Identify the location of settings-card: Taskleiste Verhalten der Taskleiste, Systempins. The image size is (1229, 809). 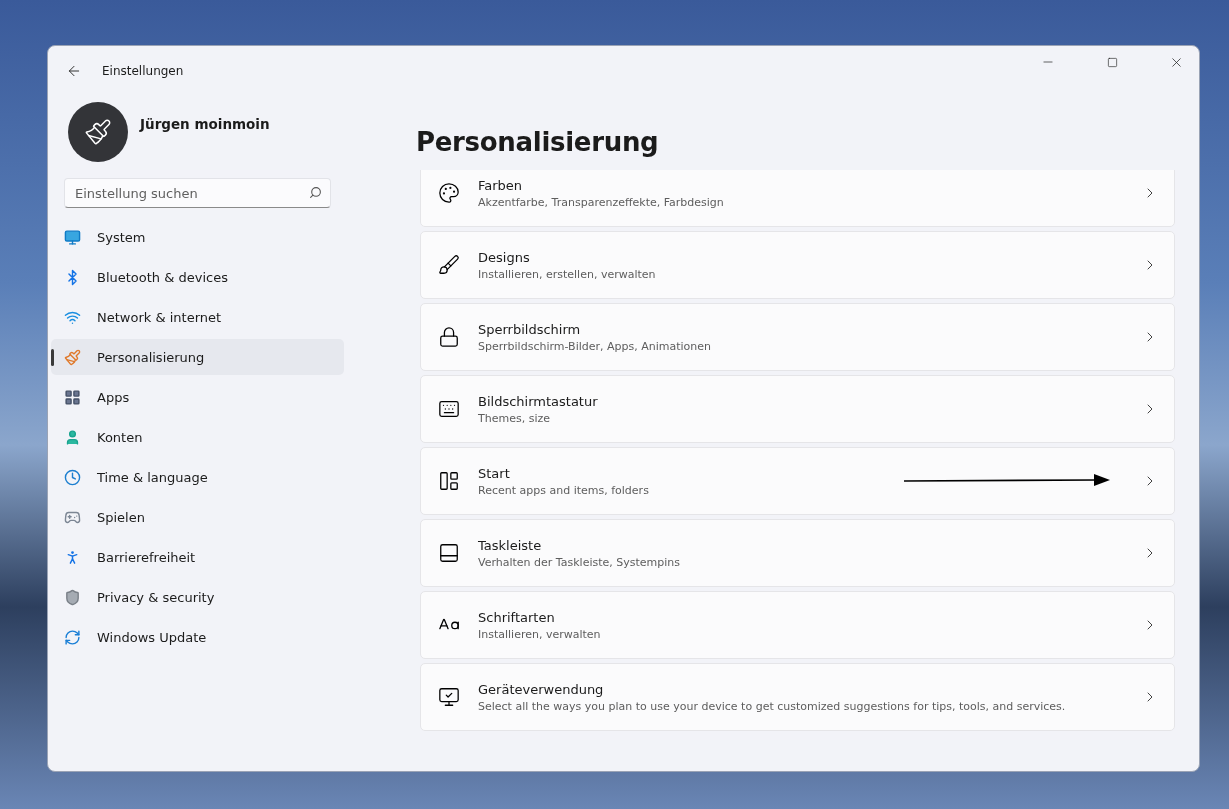
(797, 553).